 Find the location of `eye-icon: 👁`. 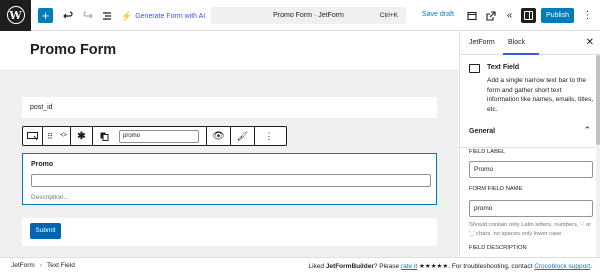

eye-icon: 👁 is located at coordinates (218, 136).